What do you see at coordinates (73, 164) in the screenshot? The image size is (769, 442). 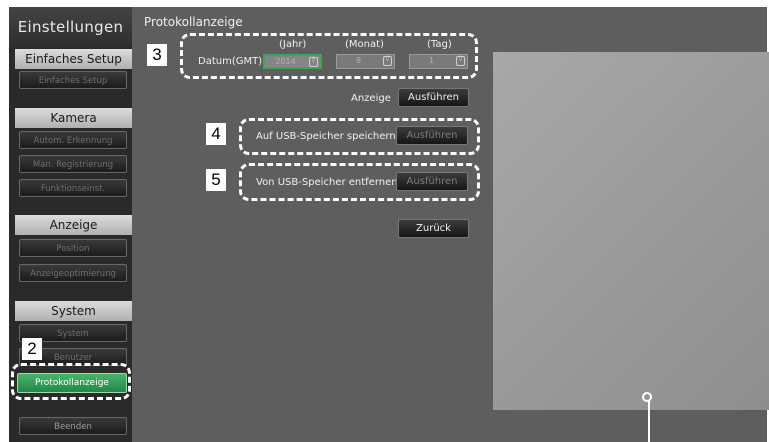 I see `sidebar-item-manual-registration: Man. Registrierung` at bounding box center [73, 164].